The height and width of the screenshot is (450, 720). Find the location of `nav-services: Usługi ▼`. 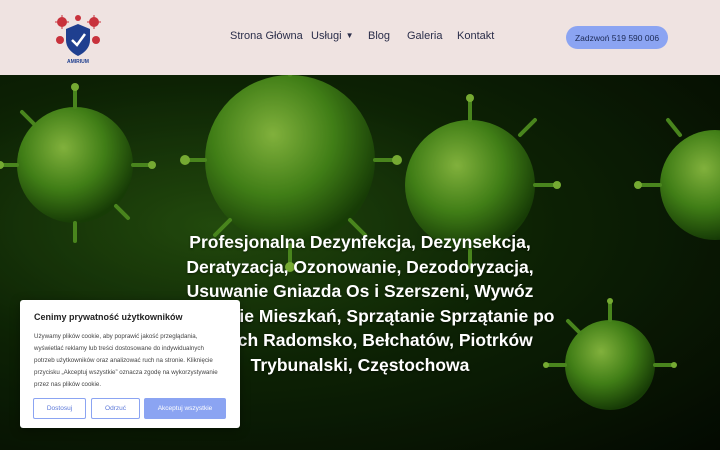

nav-services: Usługi ▼ is located at coordinates (332, 36).